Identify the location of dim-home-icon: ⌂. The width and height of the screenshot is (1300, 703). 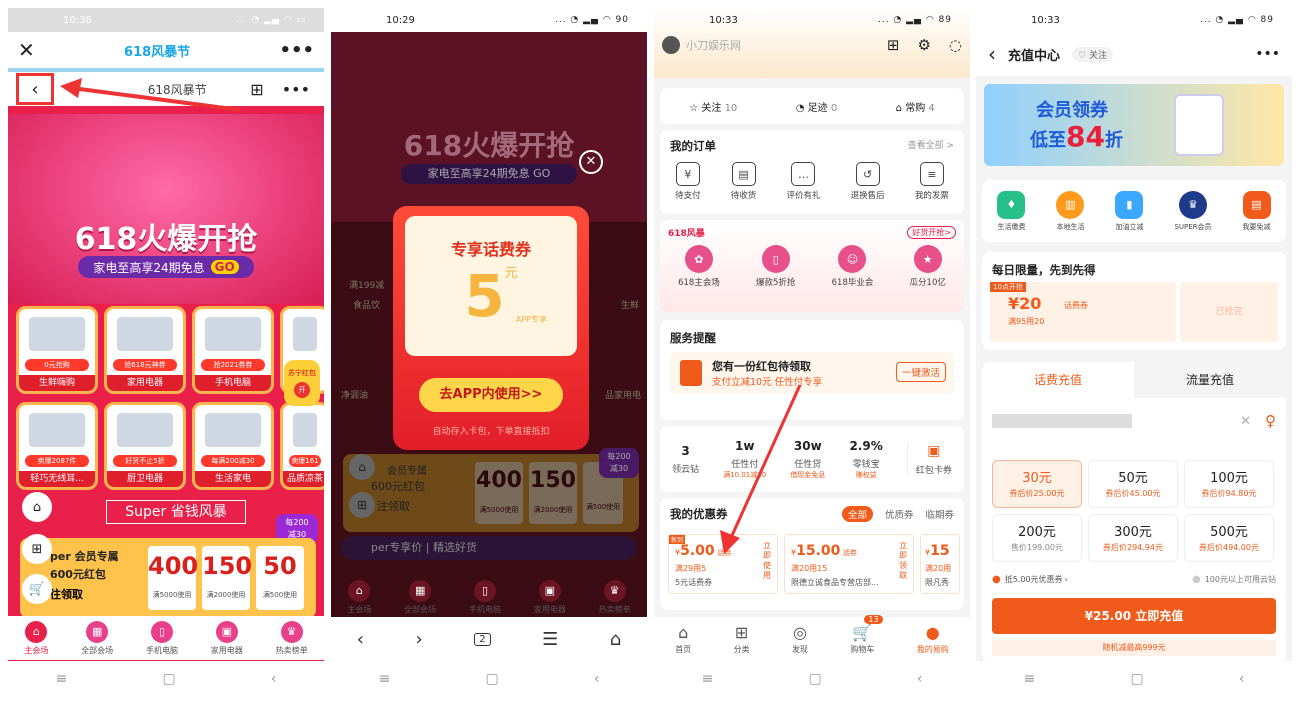
(362, 467).